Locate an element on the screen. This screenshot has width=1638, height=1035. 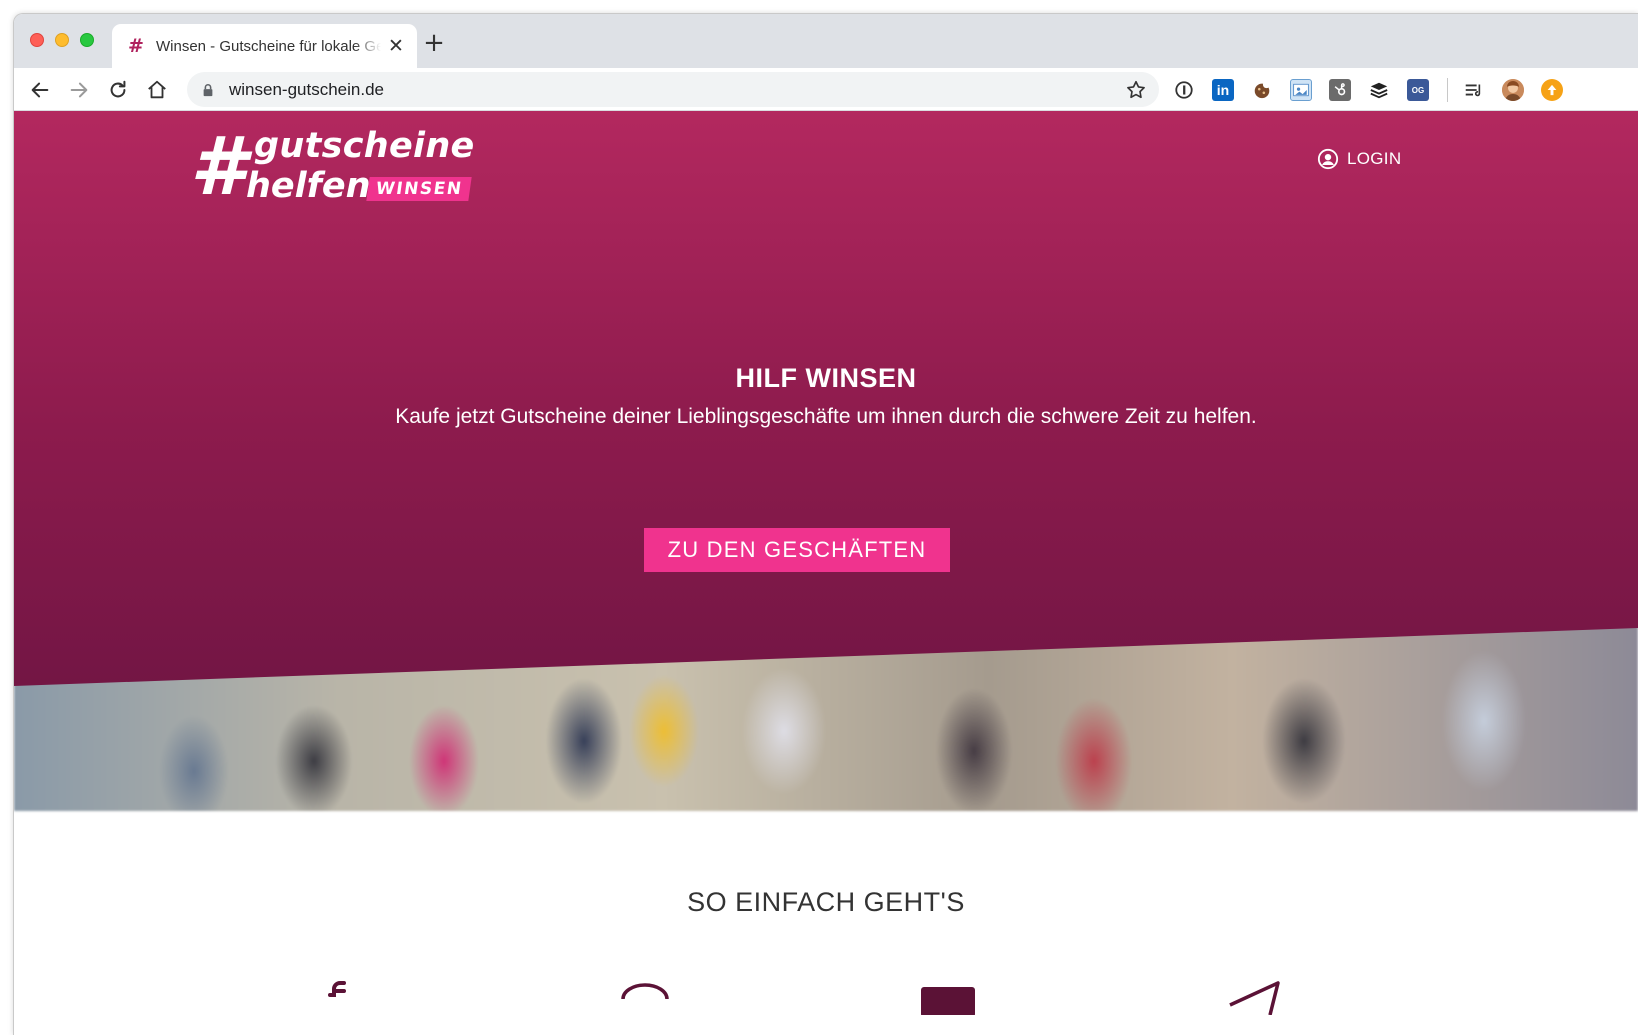
reload-button is located at coordinates (118, 90).